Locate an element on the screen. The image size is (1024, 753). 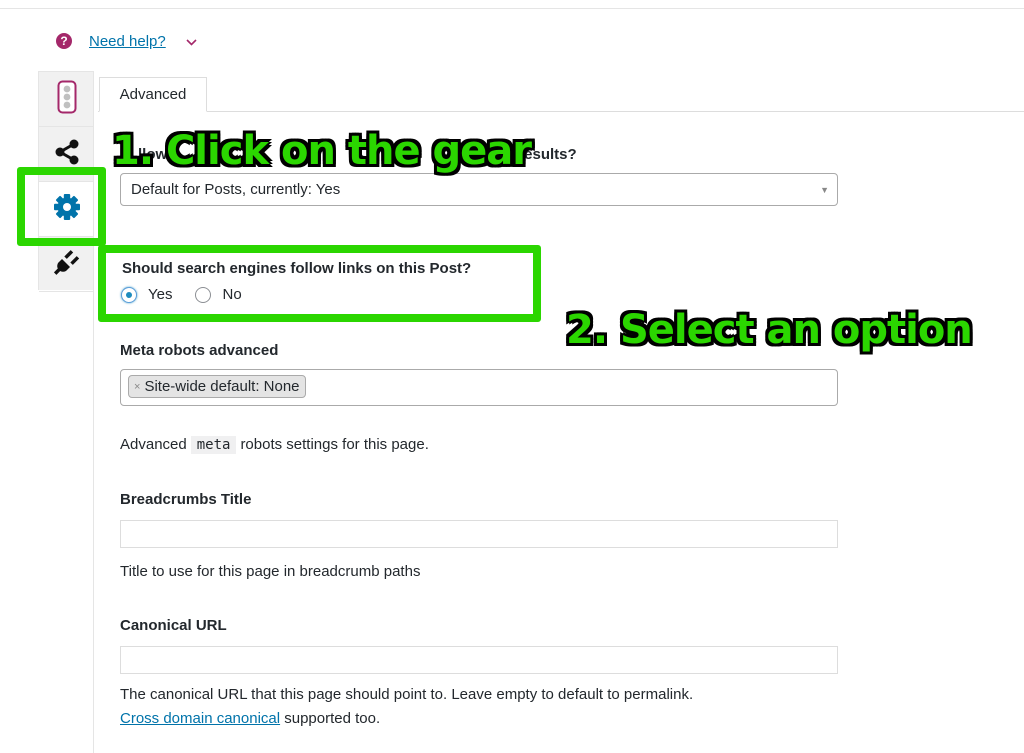
tab-advanced-label: Advanced is located at coordinates (153, 94).